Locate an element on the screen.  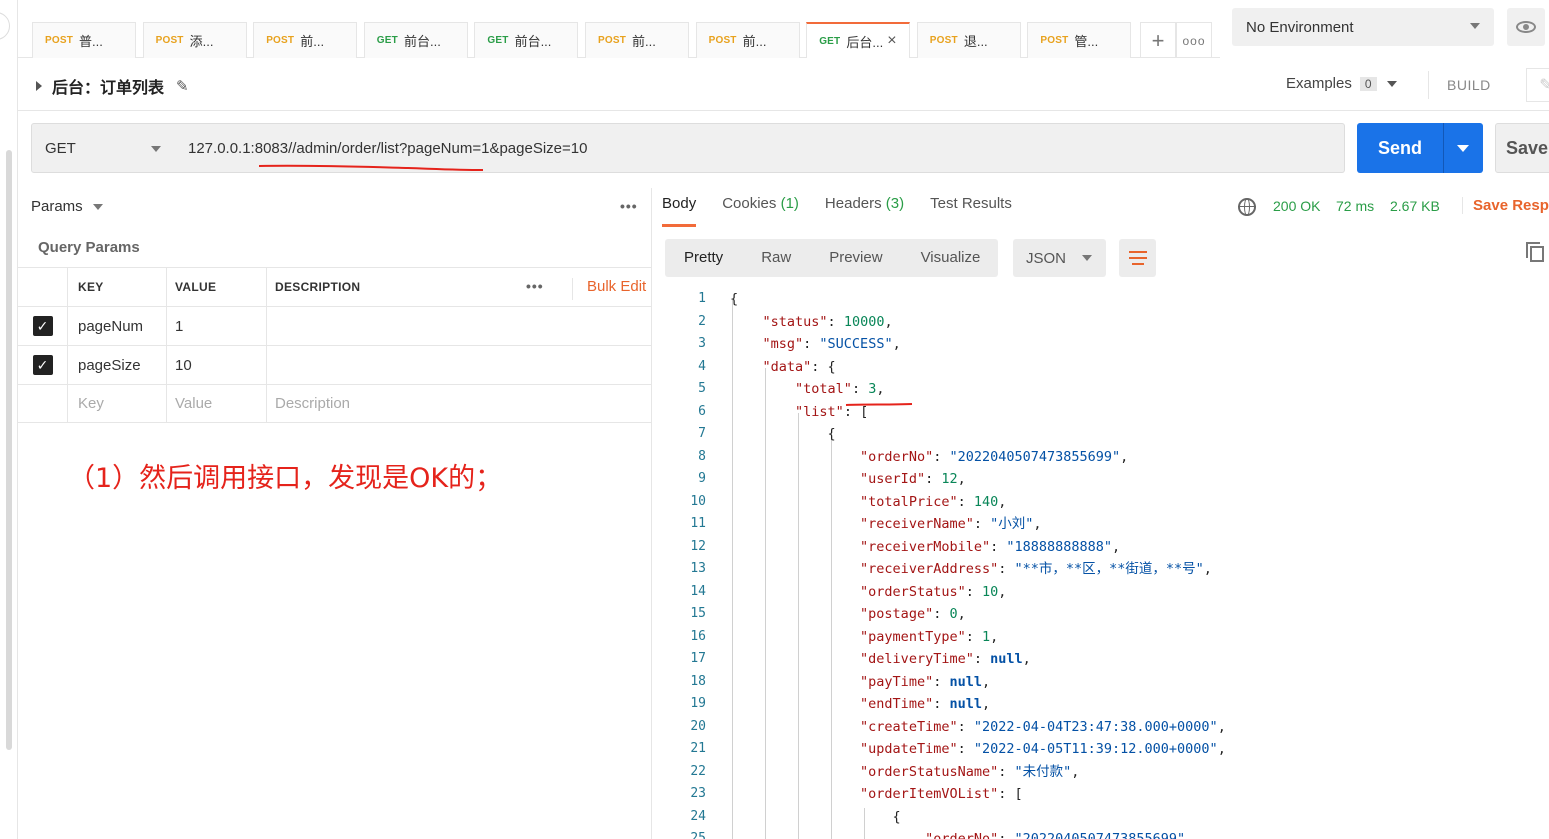
request-tab: GET 后台... × is located at coordinates (858, 40).